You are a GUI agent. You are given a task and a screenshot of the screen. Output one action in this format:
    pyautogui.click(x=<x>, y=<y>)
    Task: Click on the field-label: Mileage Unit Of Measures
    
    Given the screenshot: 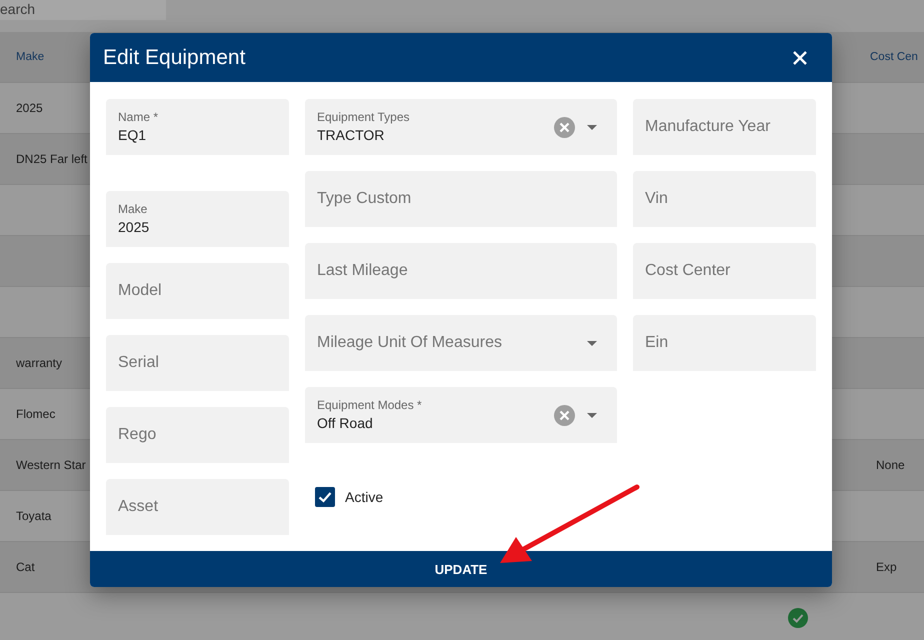 What is the action you would take?
    pyautogui.click(x=410, y=343)
    